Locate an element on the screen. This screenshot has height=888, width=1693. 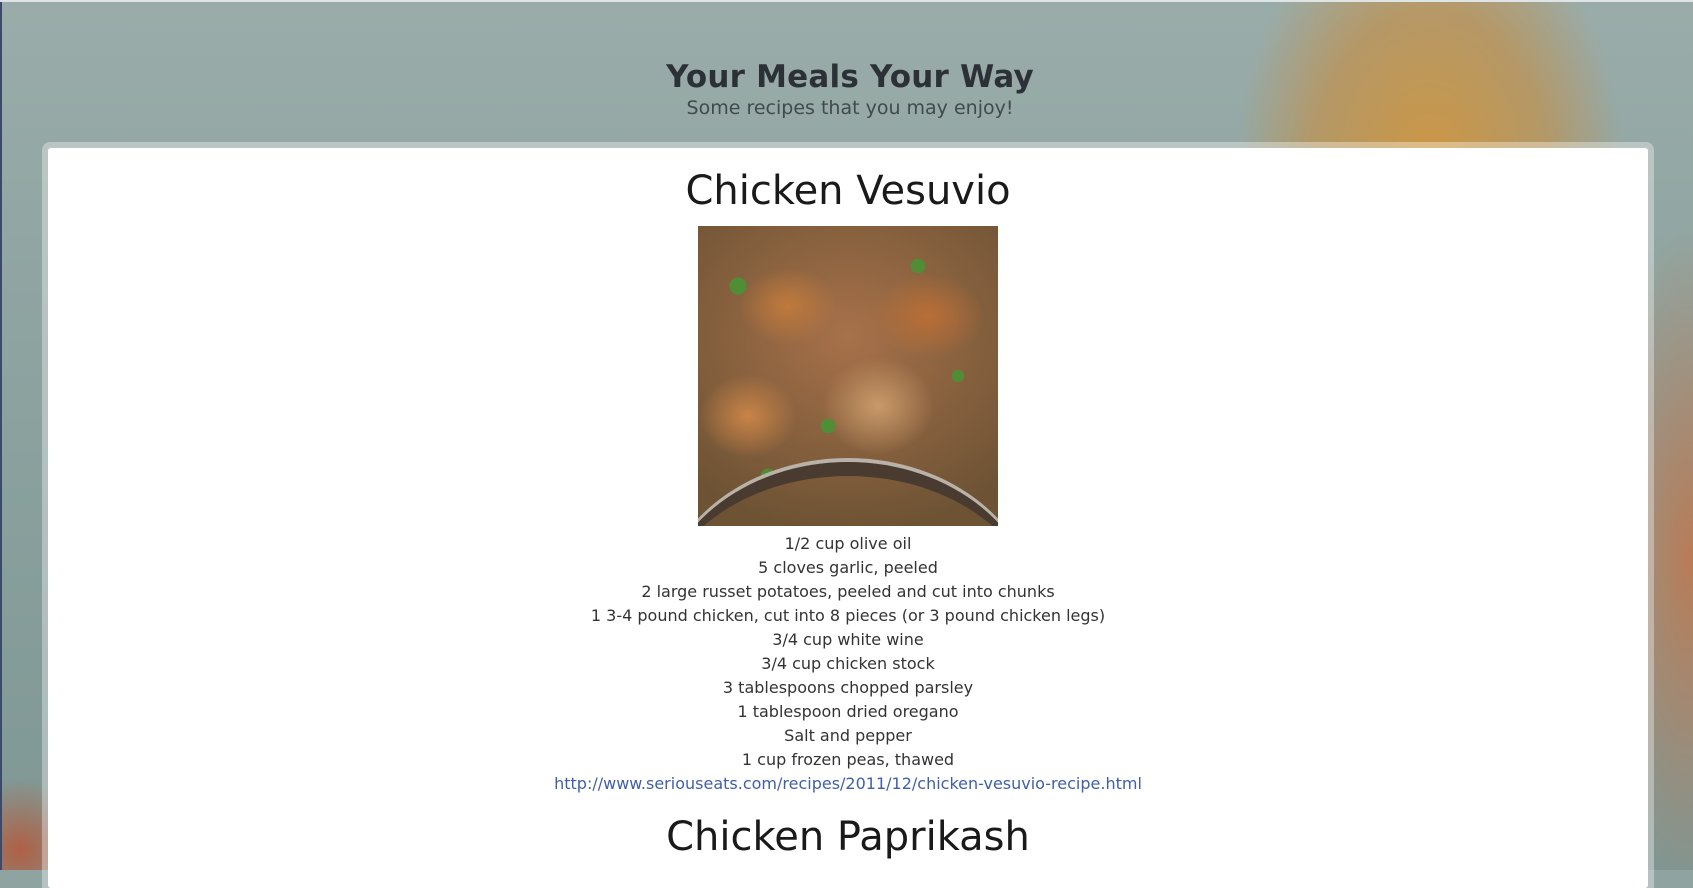
ingredient-item: Salt and pepper is located at coordinates (848, 735).